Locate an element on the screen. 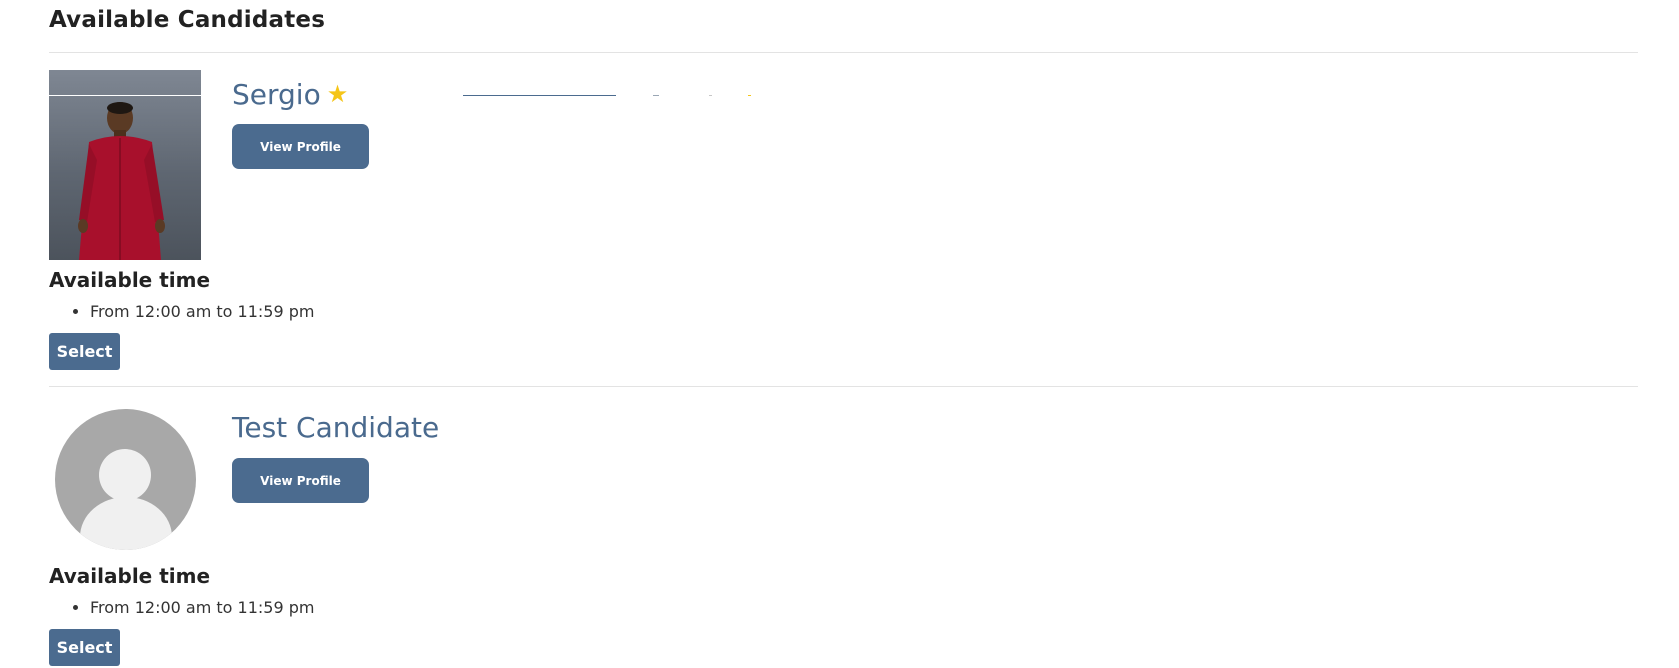  person-photo-illustration is located at coordinates (121, 181).